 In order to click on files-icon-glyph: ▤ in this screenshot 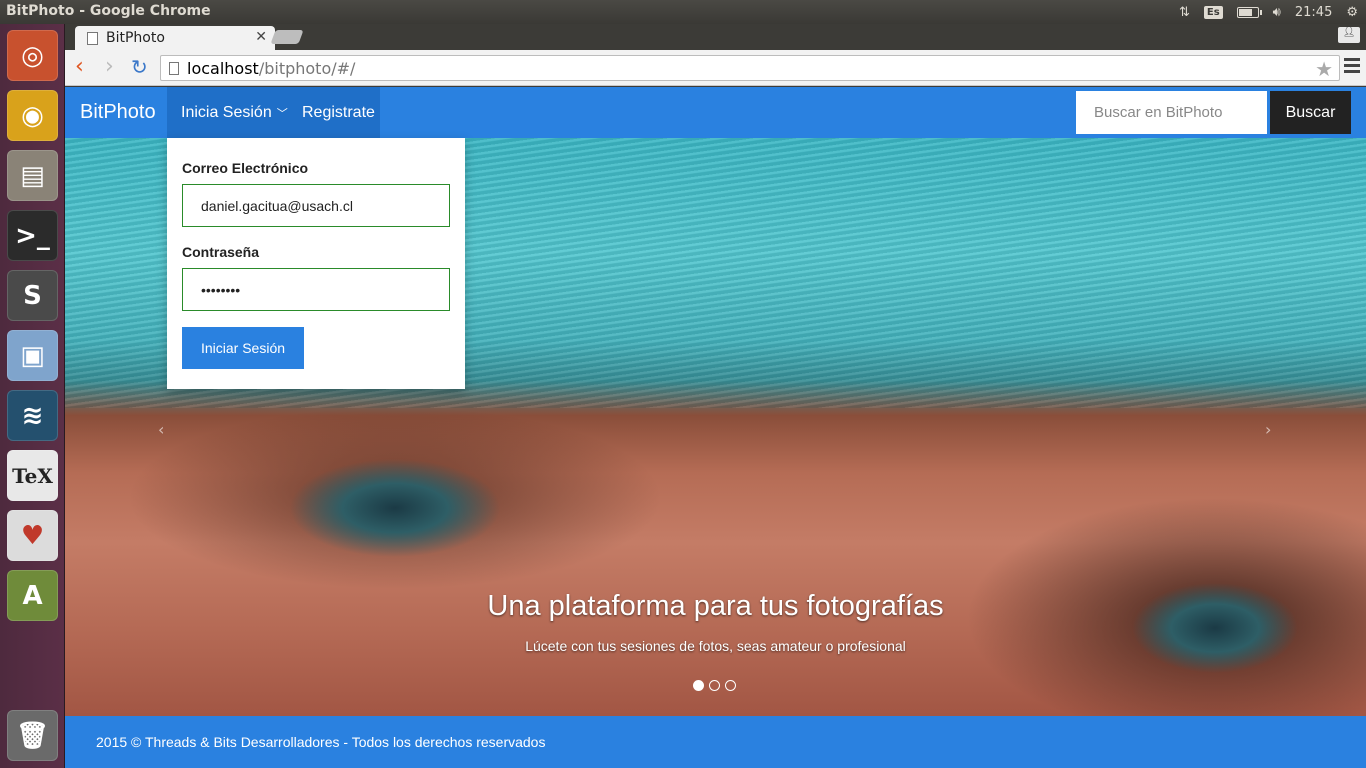, I will do `click(32, 175)`.